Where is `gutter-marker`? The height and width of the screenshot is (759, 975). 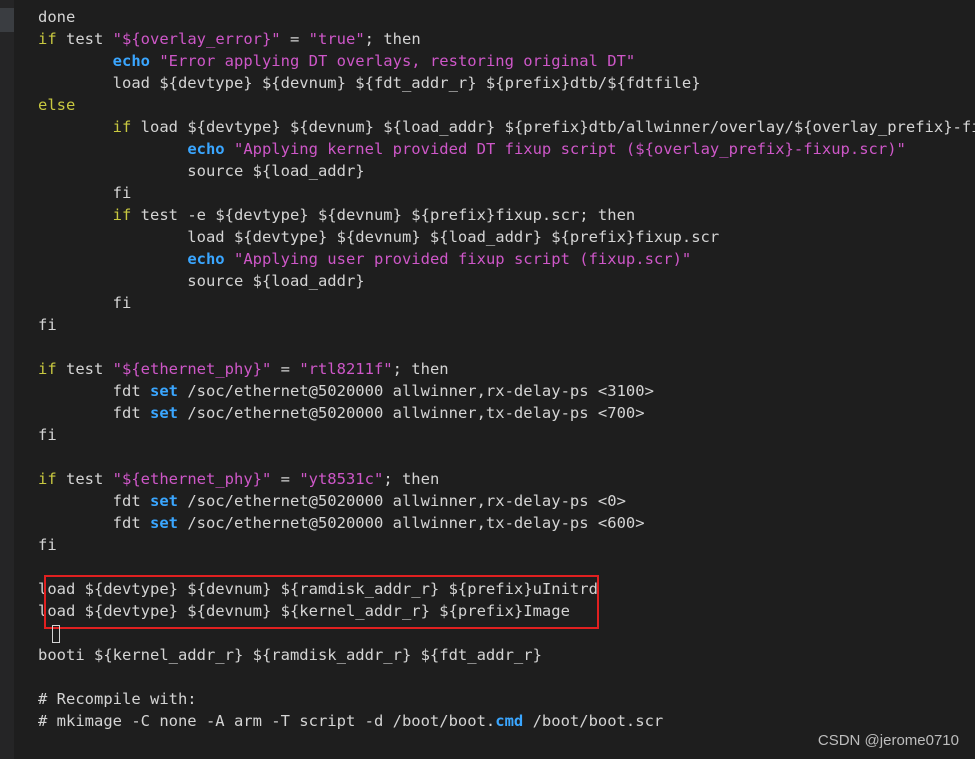 gutter-marker is located at coordinates (7, 20).